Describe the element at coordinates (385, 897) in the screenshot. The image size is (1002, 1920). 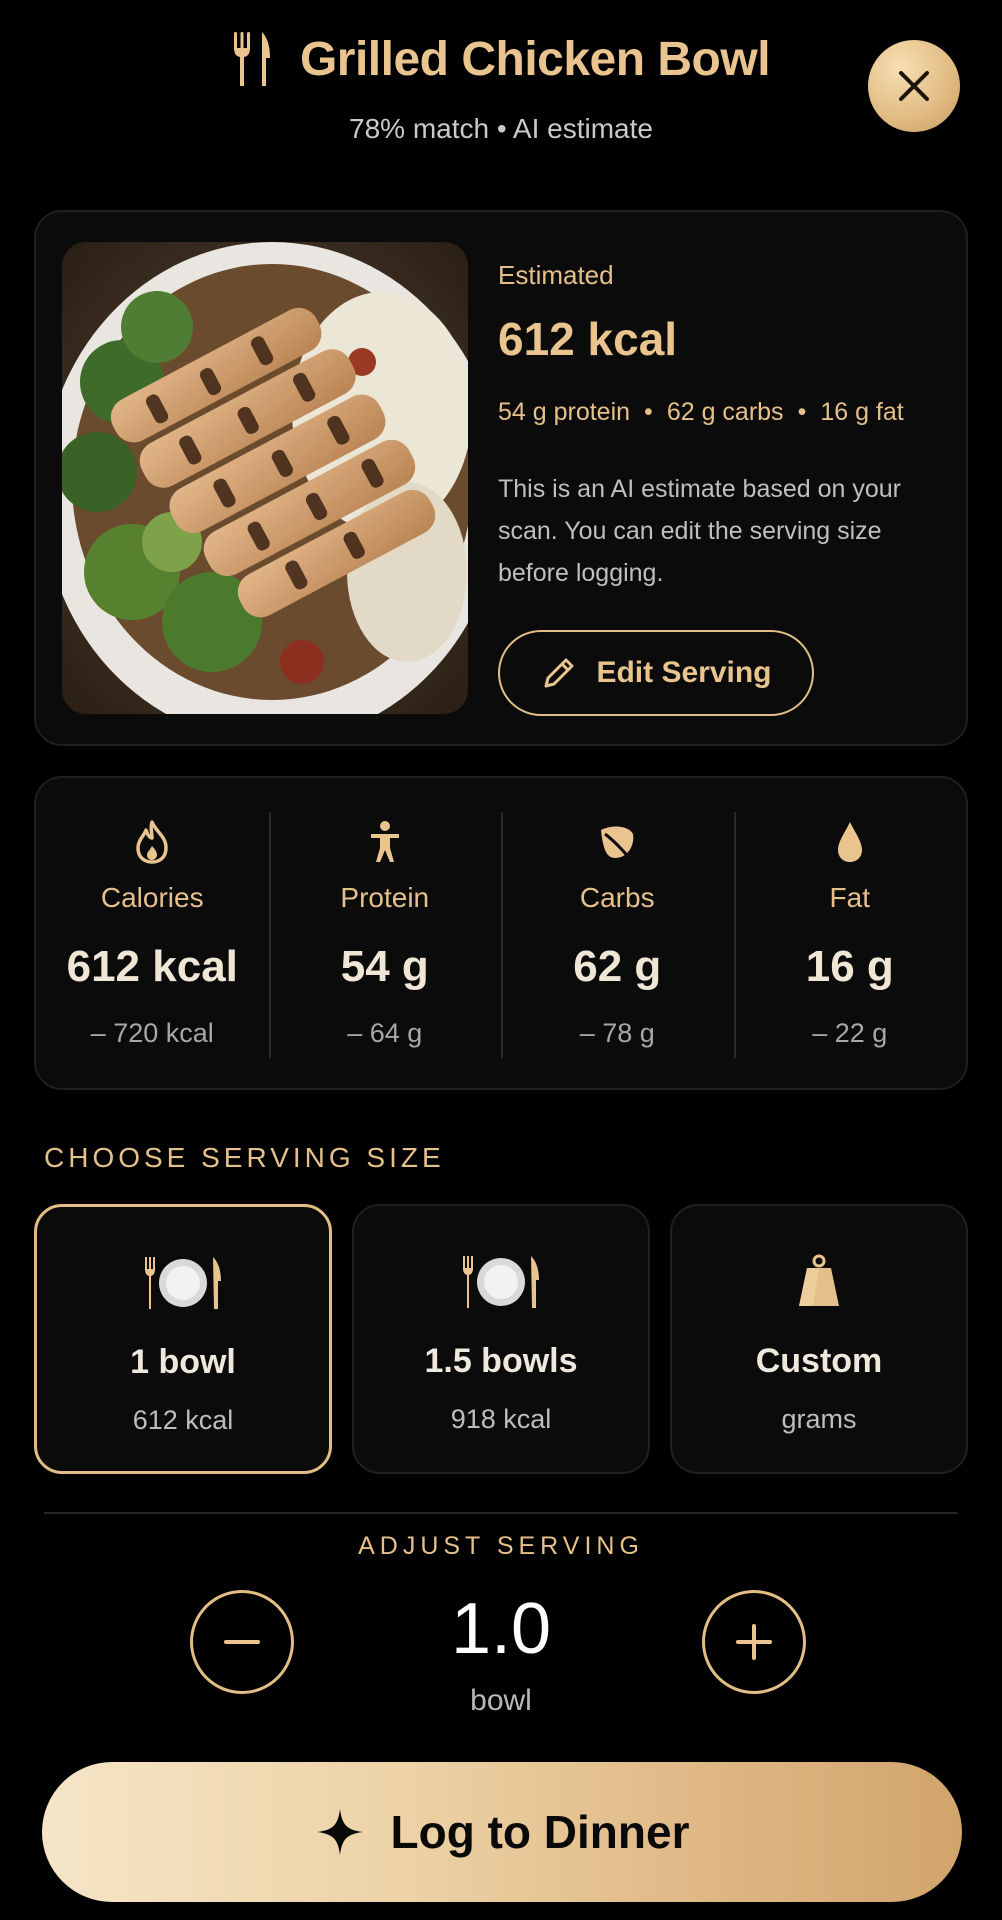
I see `macro-name: Protein` at that location.